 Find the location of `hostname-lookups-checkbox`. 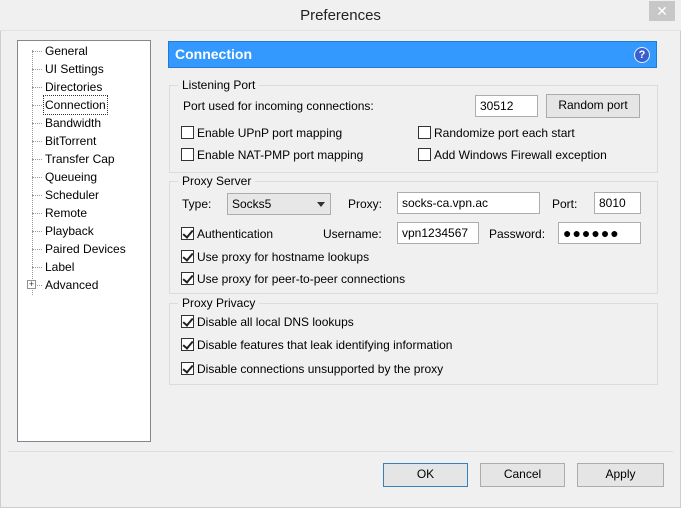

hostname-lookups-checkbox is located at coordinates (187, 256).